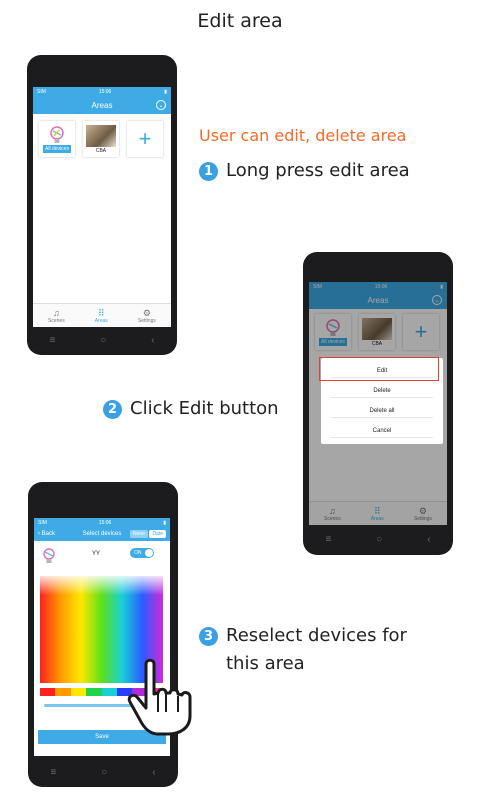 The height and width of the screenshot is (800, 480). What do you see at coordinates (146, 320) in the screenshot?
I see `tab-label: Settings` at bounding box center [146, 320].